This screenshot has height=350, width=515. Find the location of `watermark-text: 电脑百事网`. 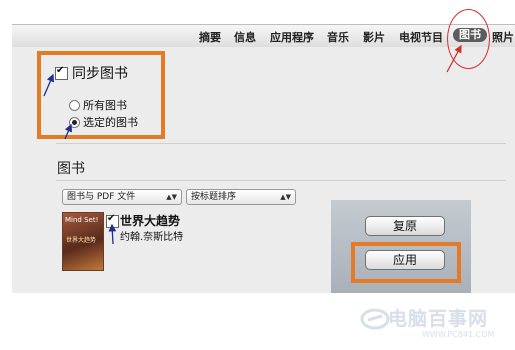

watermark-text: 电脑百事网 is located at coordinates (438, 319).